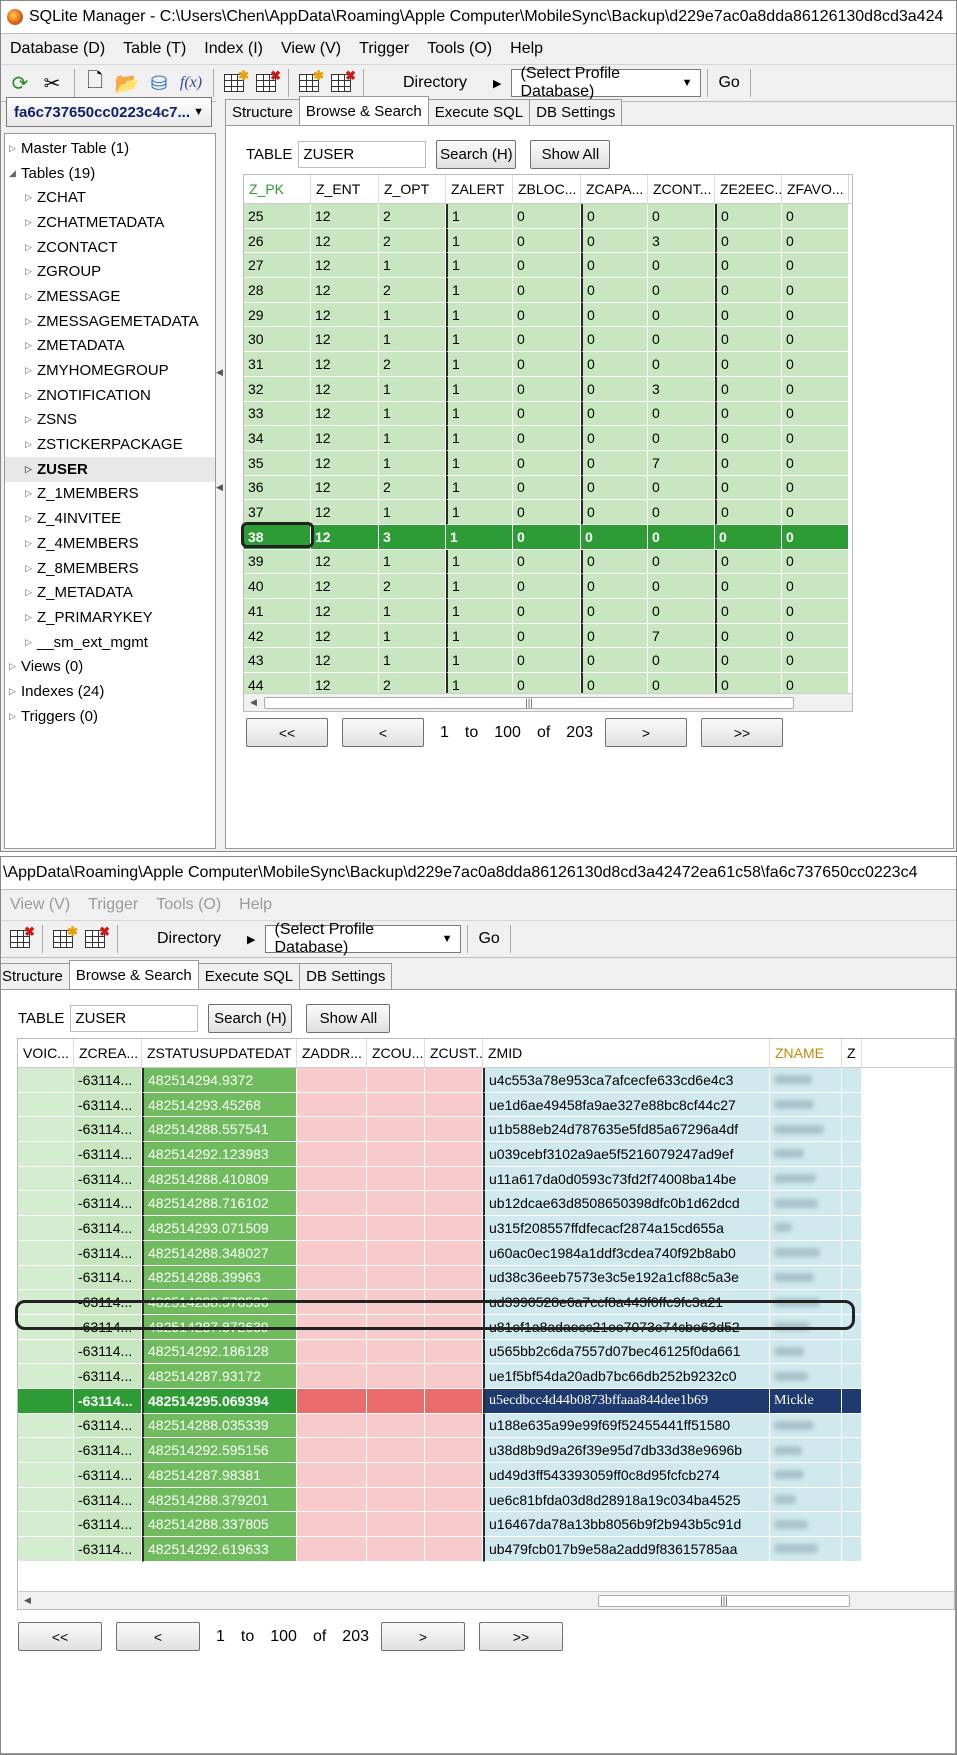 The width and height of the screenshot is (957, 1755). I want to click on table-row: 27 12 1 1 0 0 0 0 0, so click(548, 266).